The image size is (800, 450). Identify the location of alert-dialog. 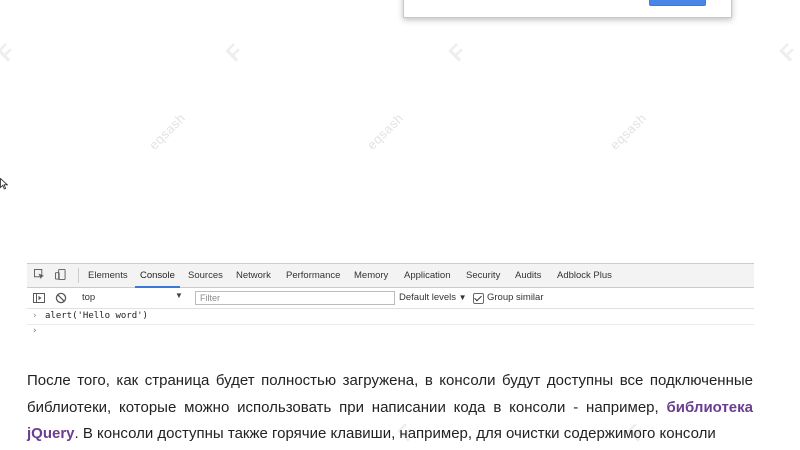
(567, 9).